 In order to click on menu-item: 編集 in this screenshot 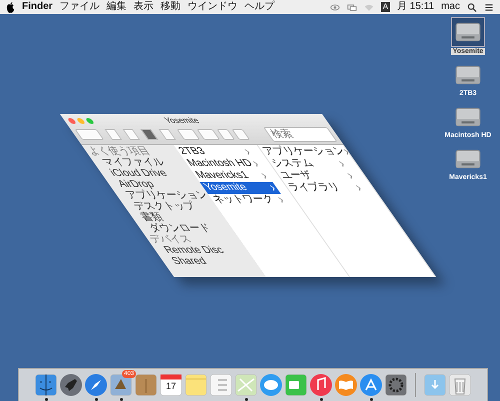, I will do `click(116, 7)`.